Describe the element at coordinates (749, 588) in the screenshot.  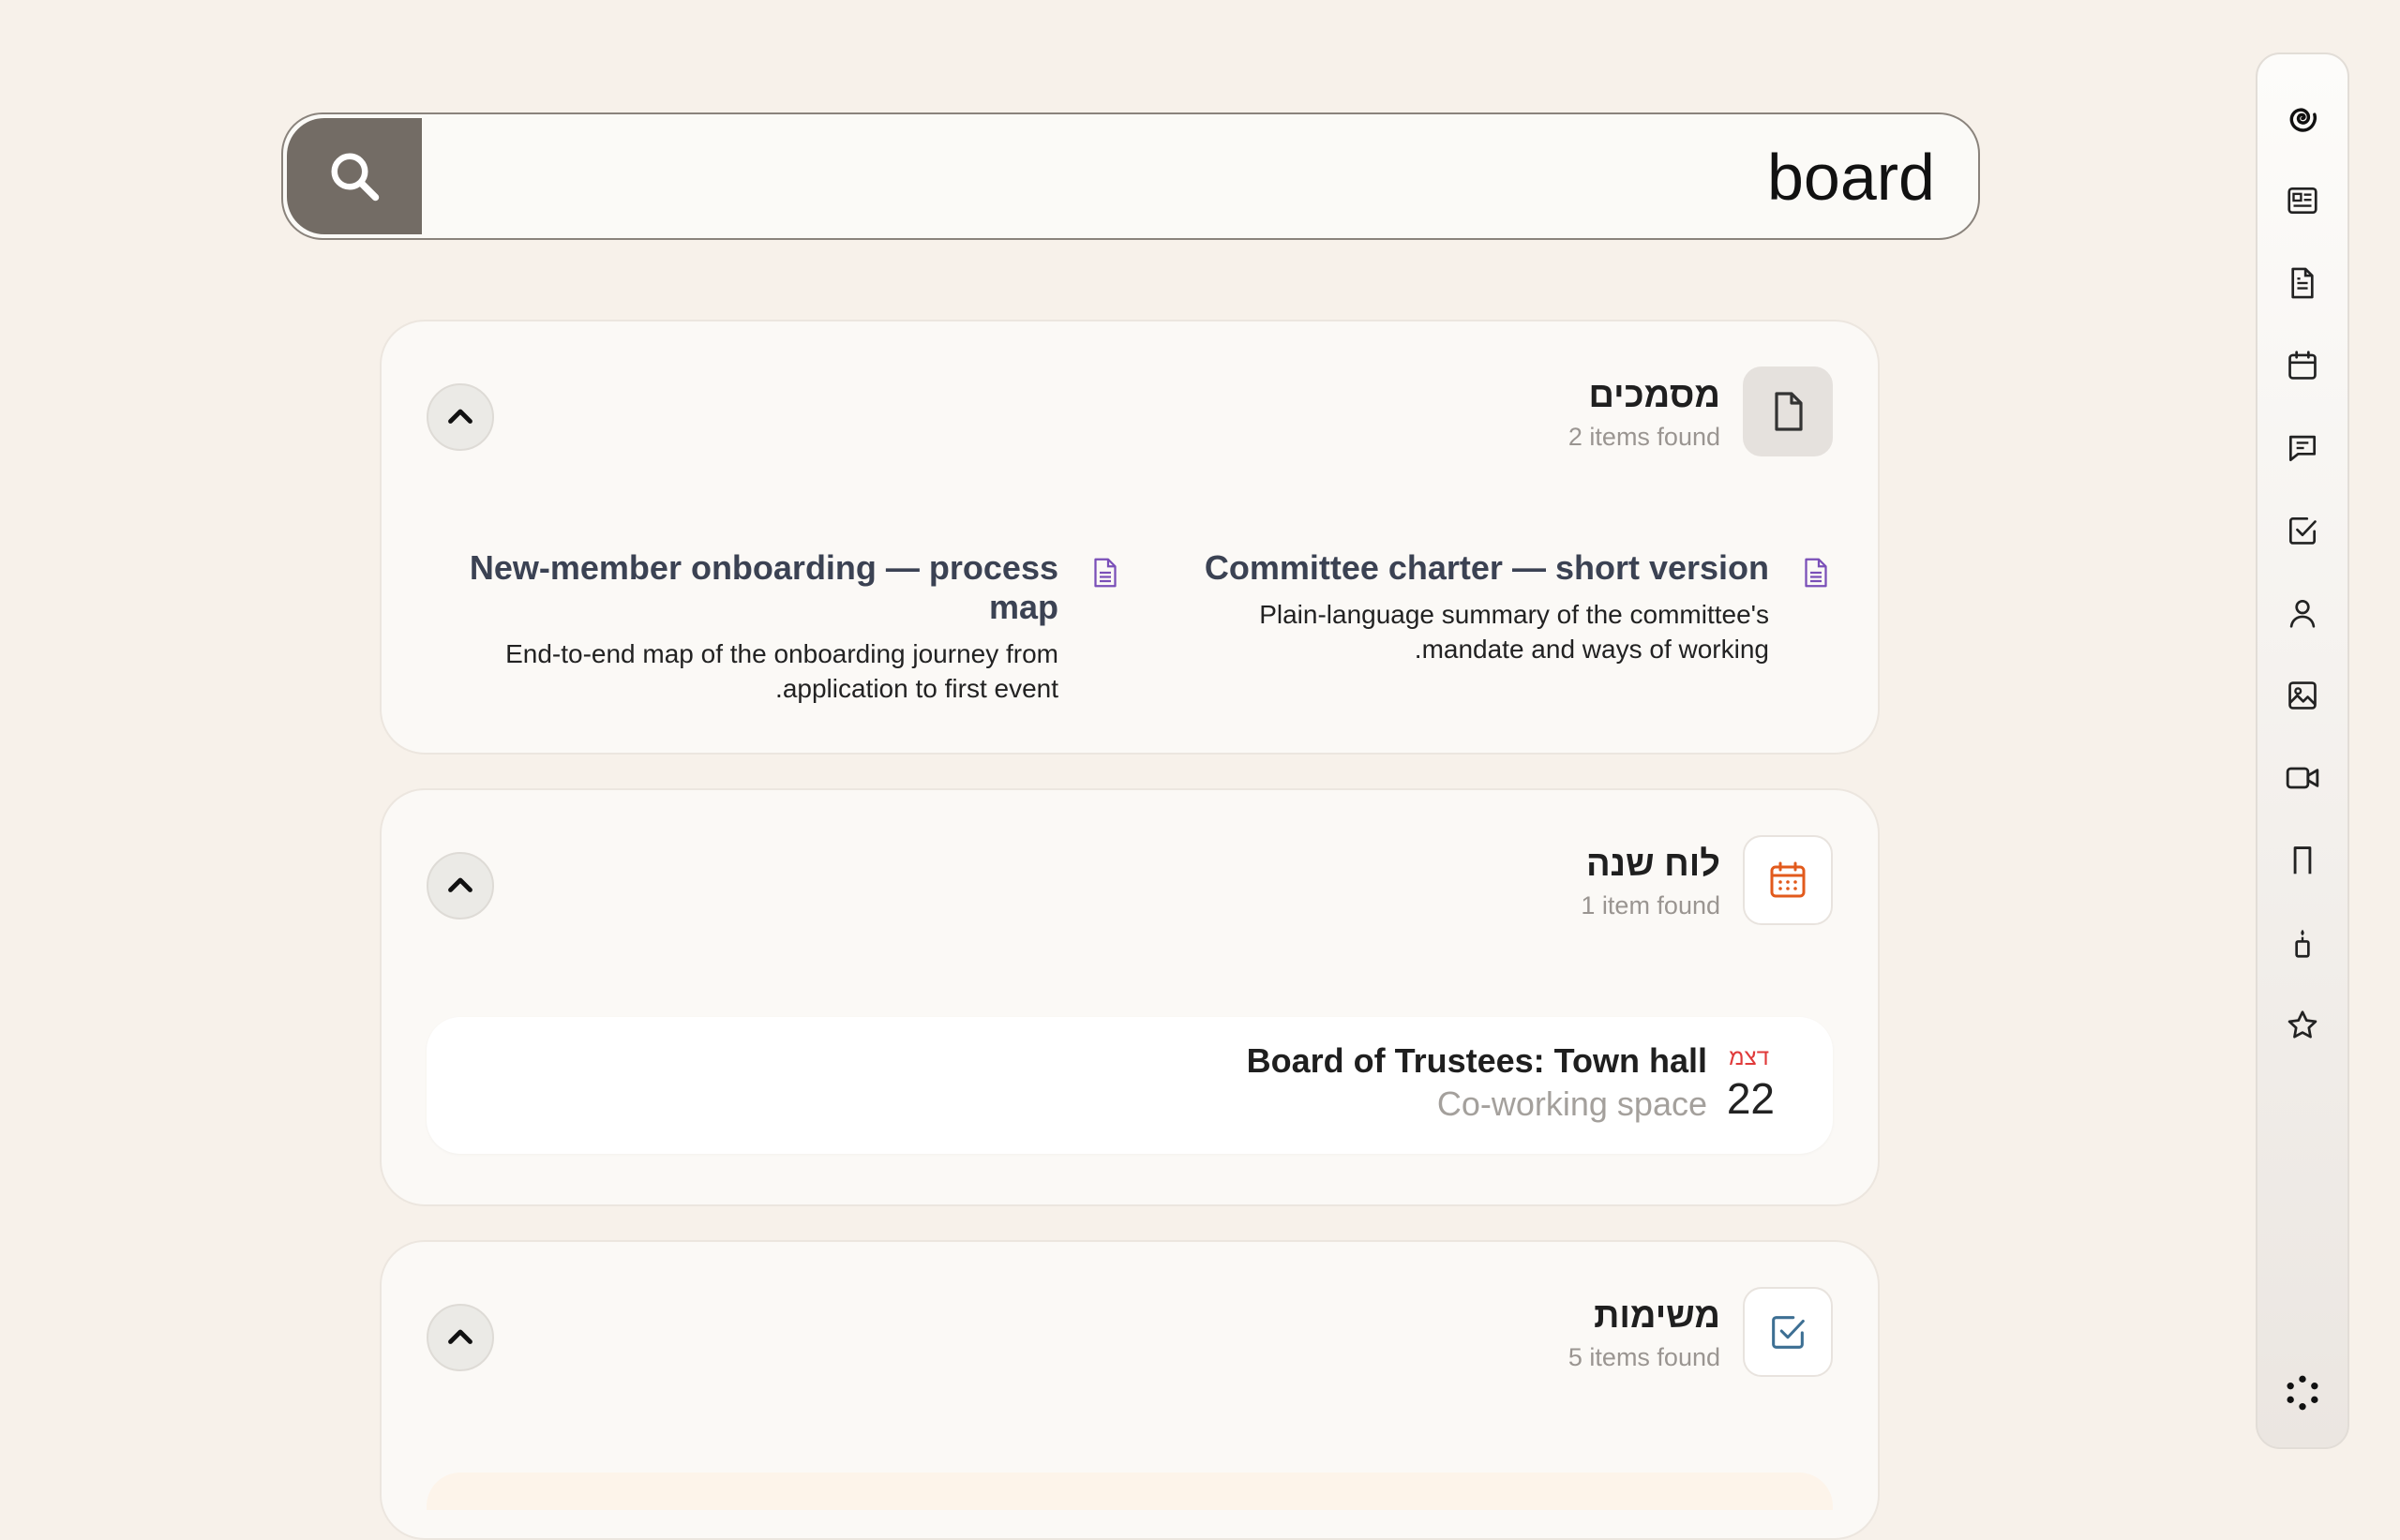
I see `document-title: New-member onboarding — process map` at that location.